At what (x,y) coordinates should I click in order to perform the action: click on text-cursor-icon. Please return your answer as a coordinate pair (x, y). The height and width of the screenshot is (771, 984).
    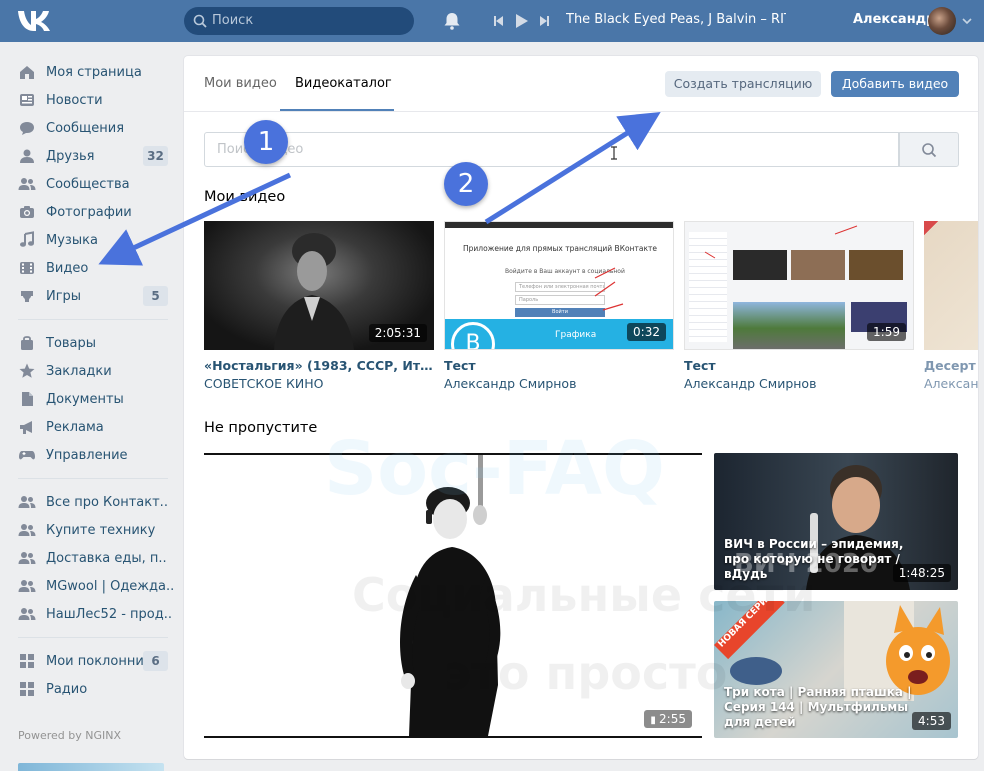
    Looking at the image, I should click on (614, 153).